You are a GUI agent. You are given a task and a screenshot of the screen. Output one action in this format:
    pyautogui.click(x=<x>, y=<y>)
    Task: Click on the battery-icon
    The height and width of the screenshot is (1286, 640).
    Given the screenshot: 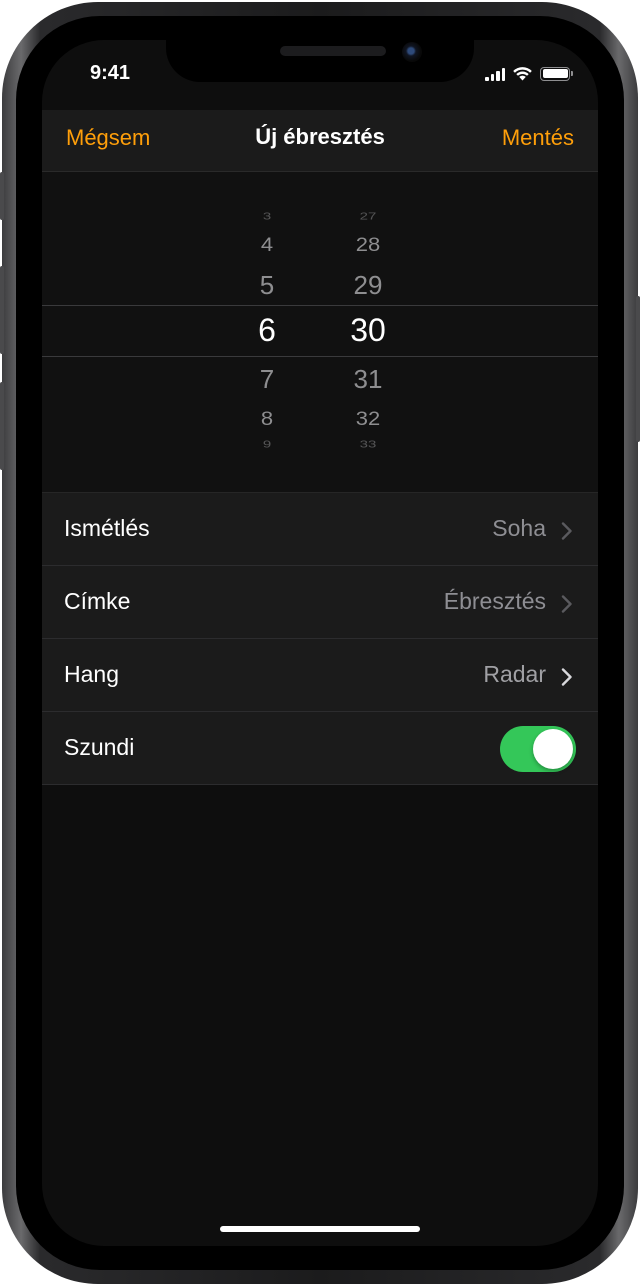 What is the action you would take?
    pyautogui.click(x=556, y=73)
    